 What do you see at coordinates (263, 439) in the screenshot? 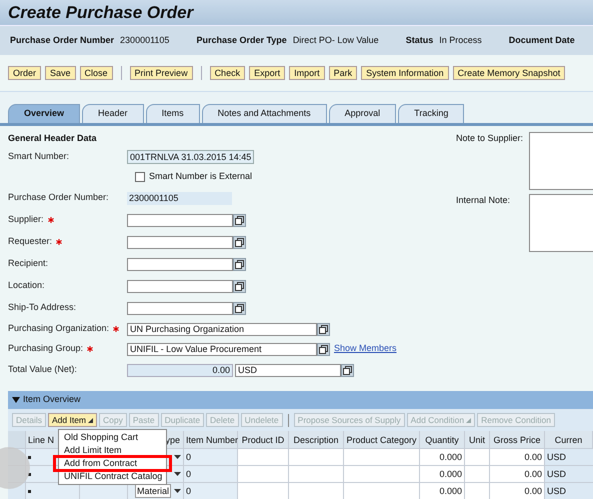
I see `column-header: Product ID` at bounding box center [263, 439].